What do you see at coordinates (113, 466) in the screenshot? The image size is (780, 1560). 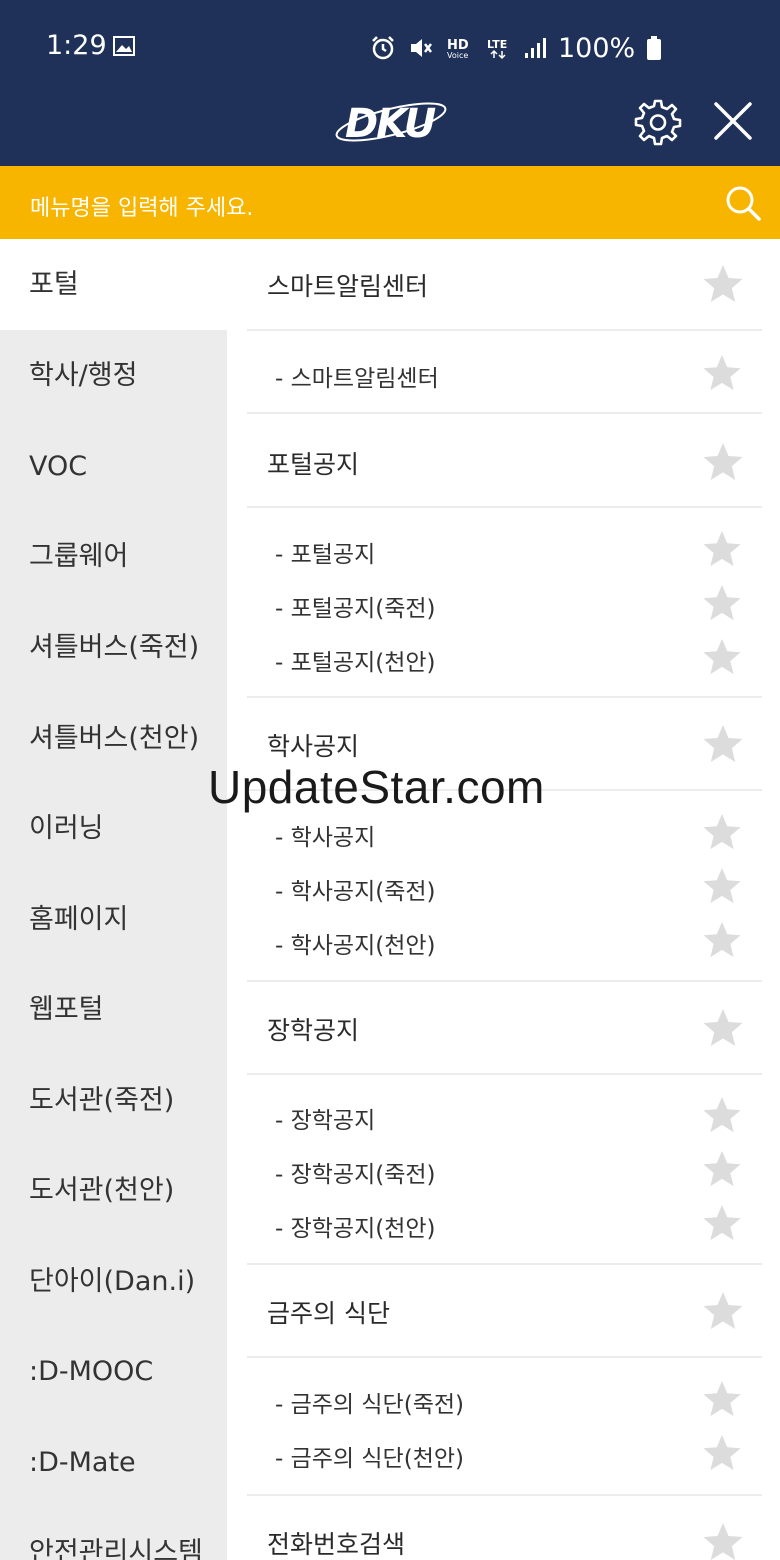 I see `sidebar-item-voc: VOC` at bounding box center [113, 466].